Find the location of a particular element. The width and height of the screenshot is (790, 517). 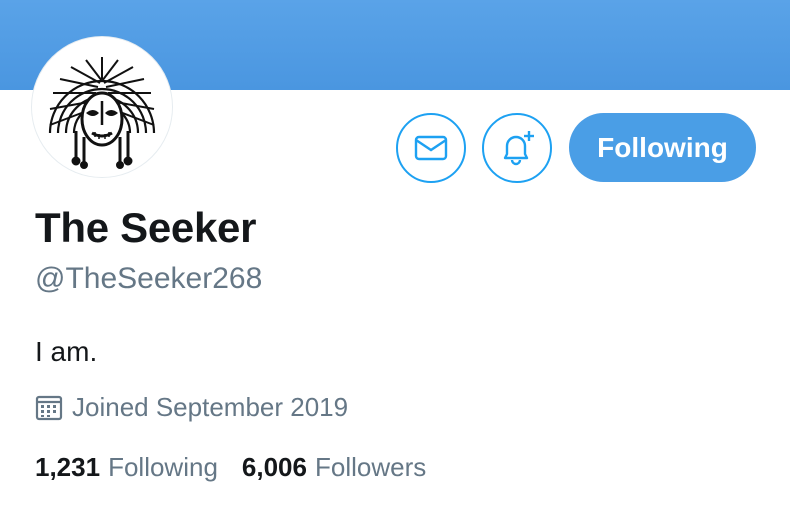

calendar-icon is located at coordinates (49, 408).